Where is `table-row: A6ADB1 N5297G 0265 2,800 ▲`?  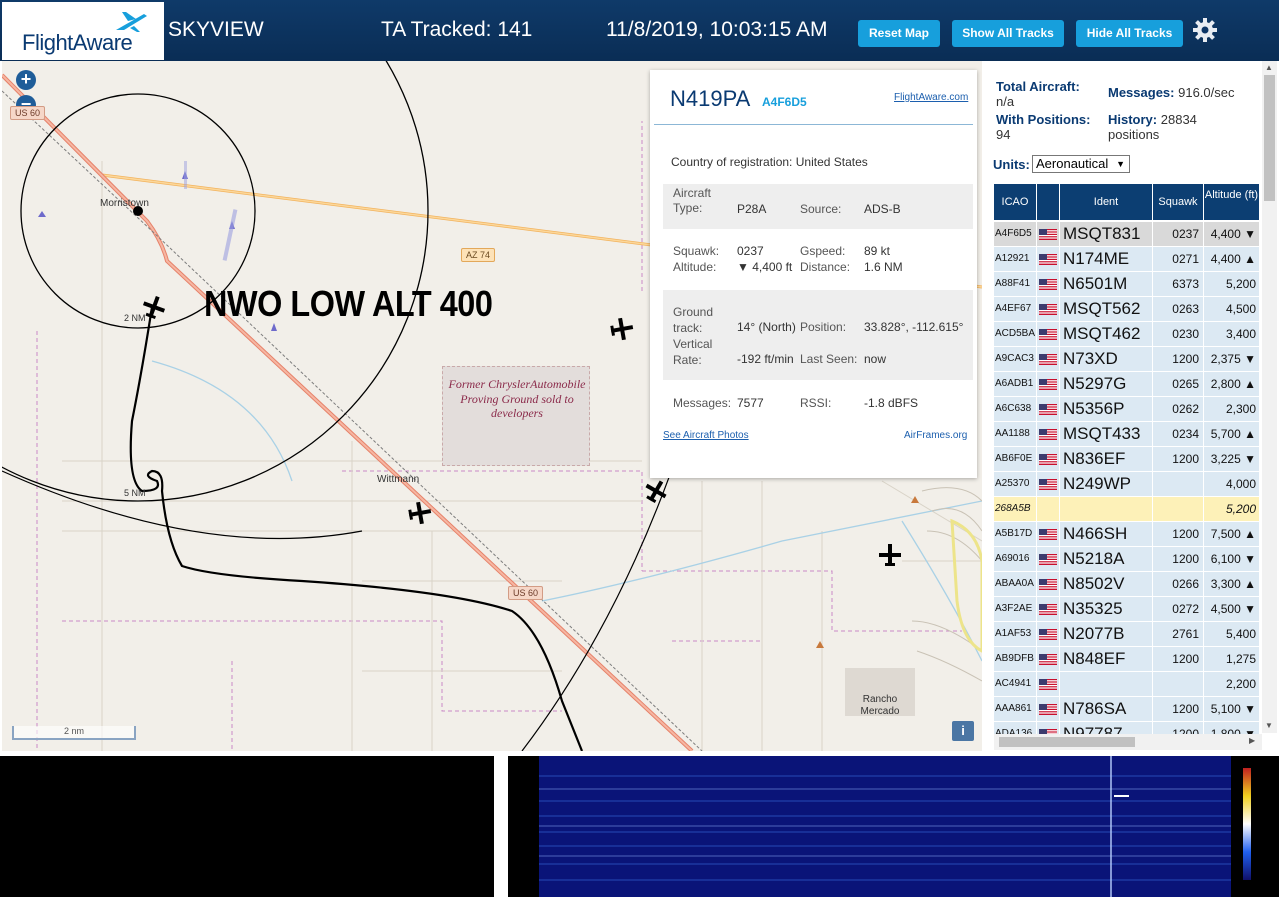
table-row: A6ADB1 N5297G 0265 2,800 ▲ is located at coordinates (1126, 384).